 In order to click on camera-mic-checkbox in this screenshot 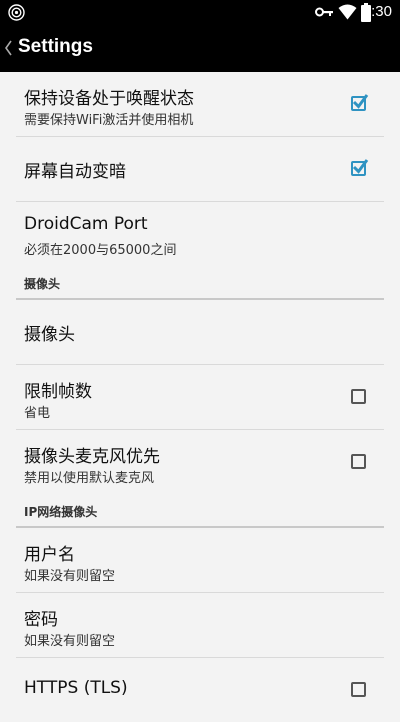, I will do `click(358, 461)`.